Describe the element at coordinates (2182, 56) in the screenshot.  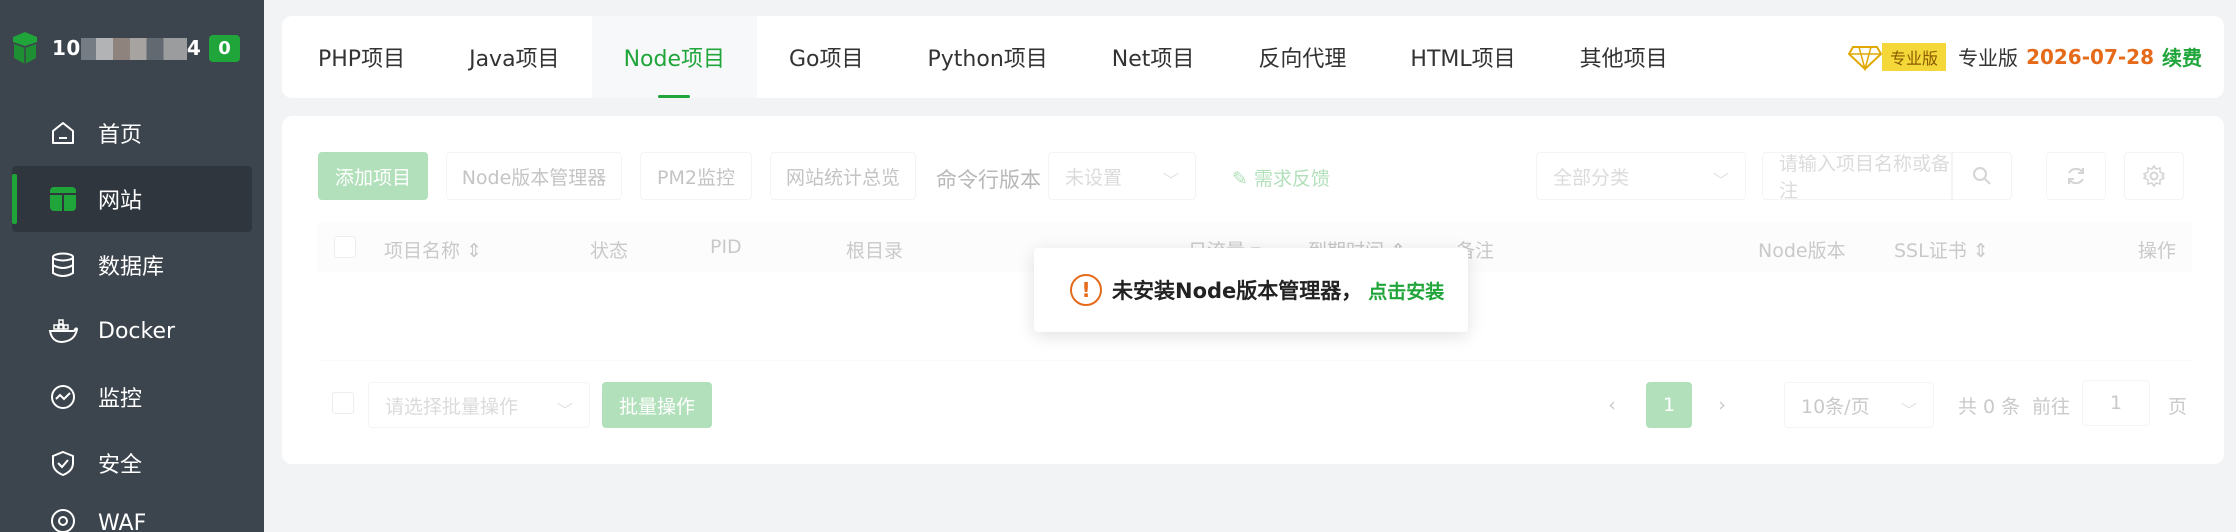
I see `renew-link: 续费` at that location.